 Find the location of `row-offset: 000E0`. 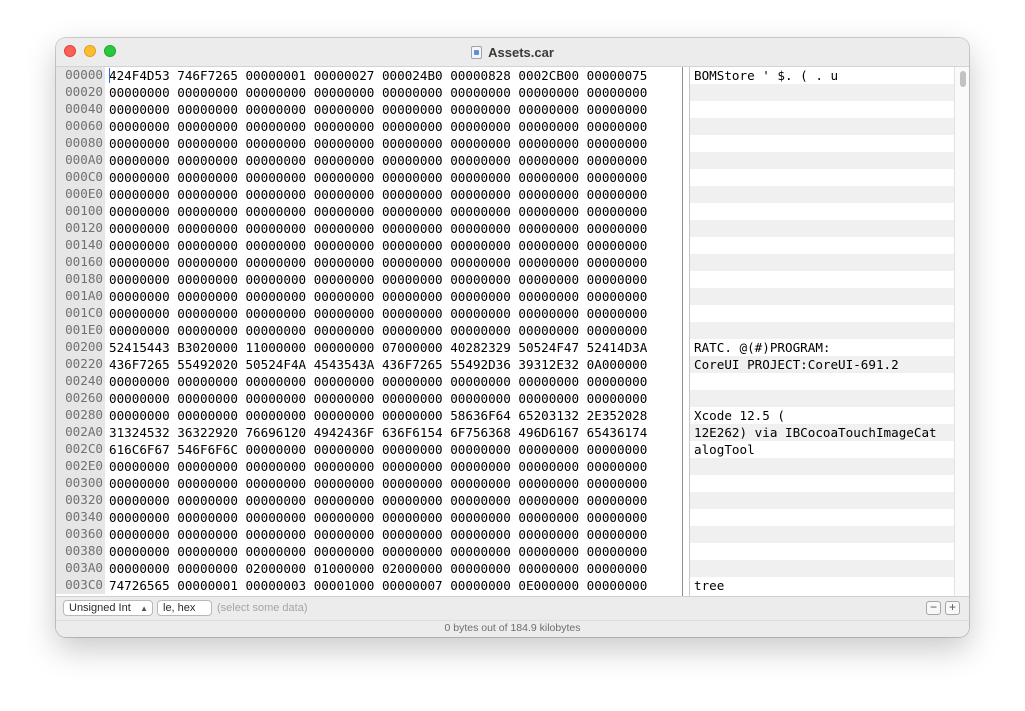

row-offset: 000E0 is located at coordinates (80, 194).